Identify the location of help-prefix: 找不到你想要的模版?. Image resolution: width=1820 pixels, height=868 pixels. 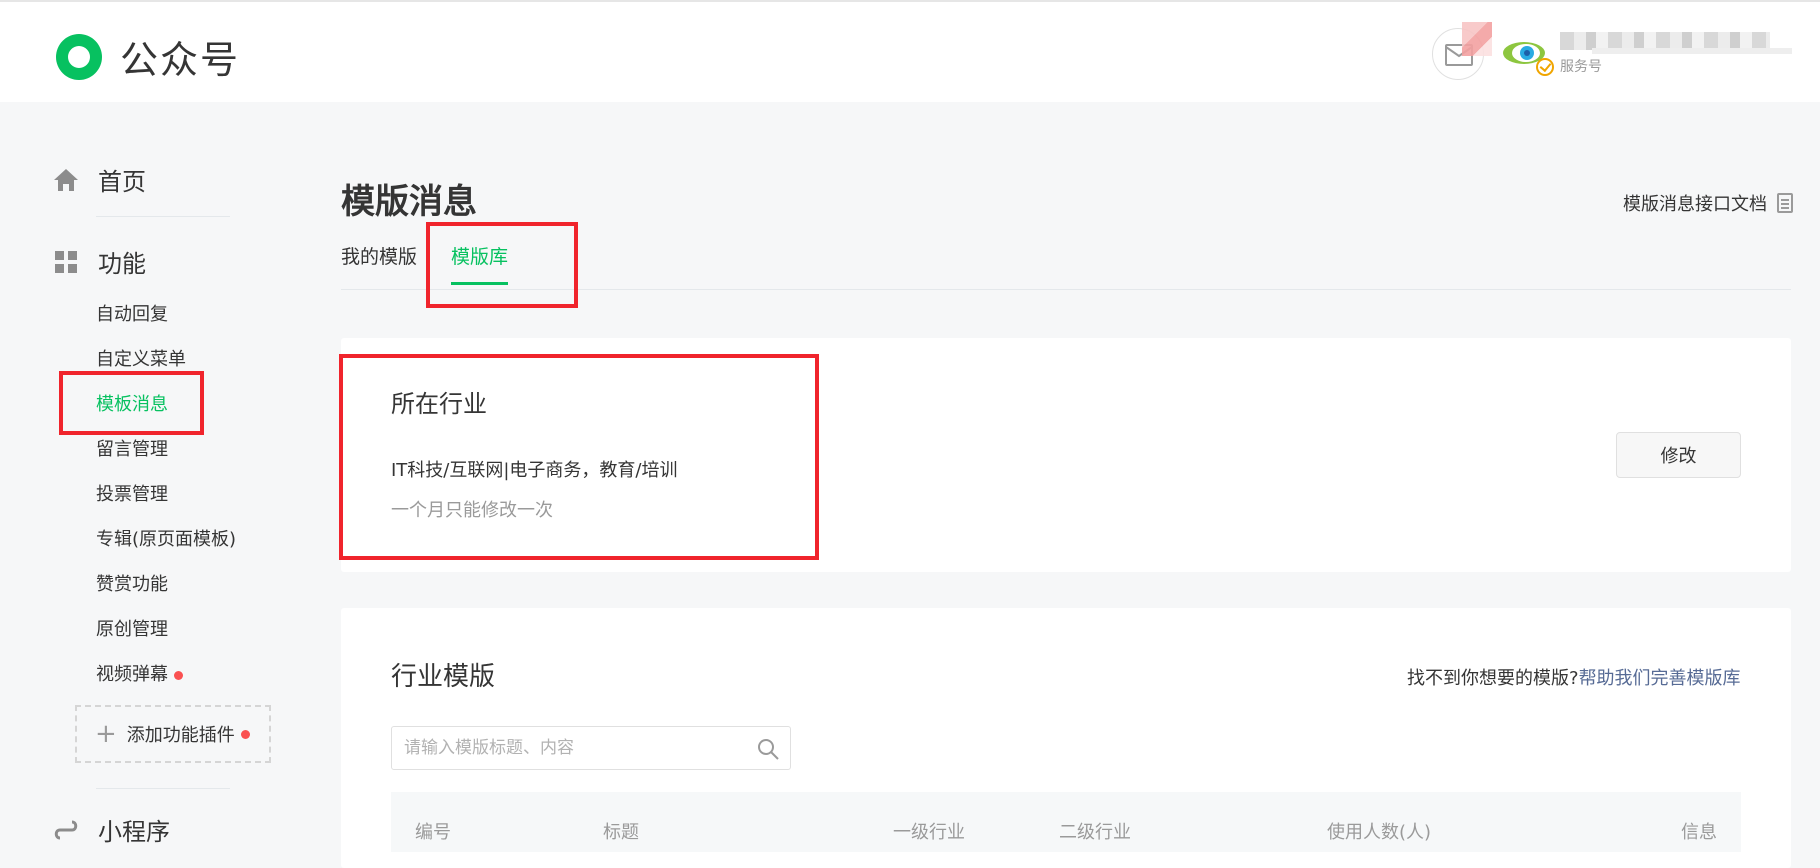
(1493, 678).